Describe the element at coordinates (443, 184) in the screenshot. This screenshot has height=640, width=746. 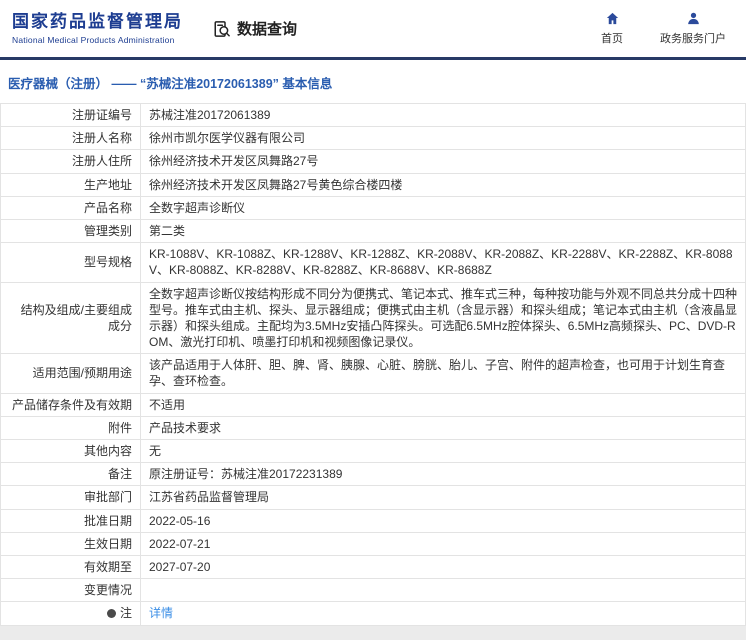
I see `row-value: 徐州经济技术开发区凤舞路27号黄色综合楼四楼` at that location.